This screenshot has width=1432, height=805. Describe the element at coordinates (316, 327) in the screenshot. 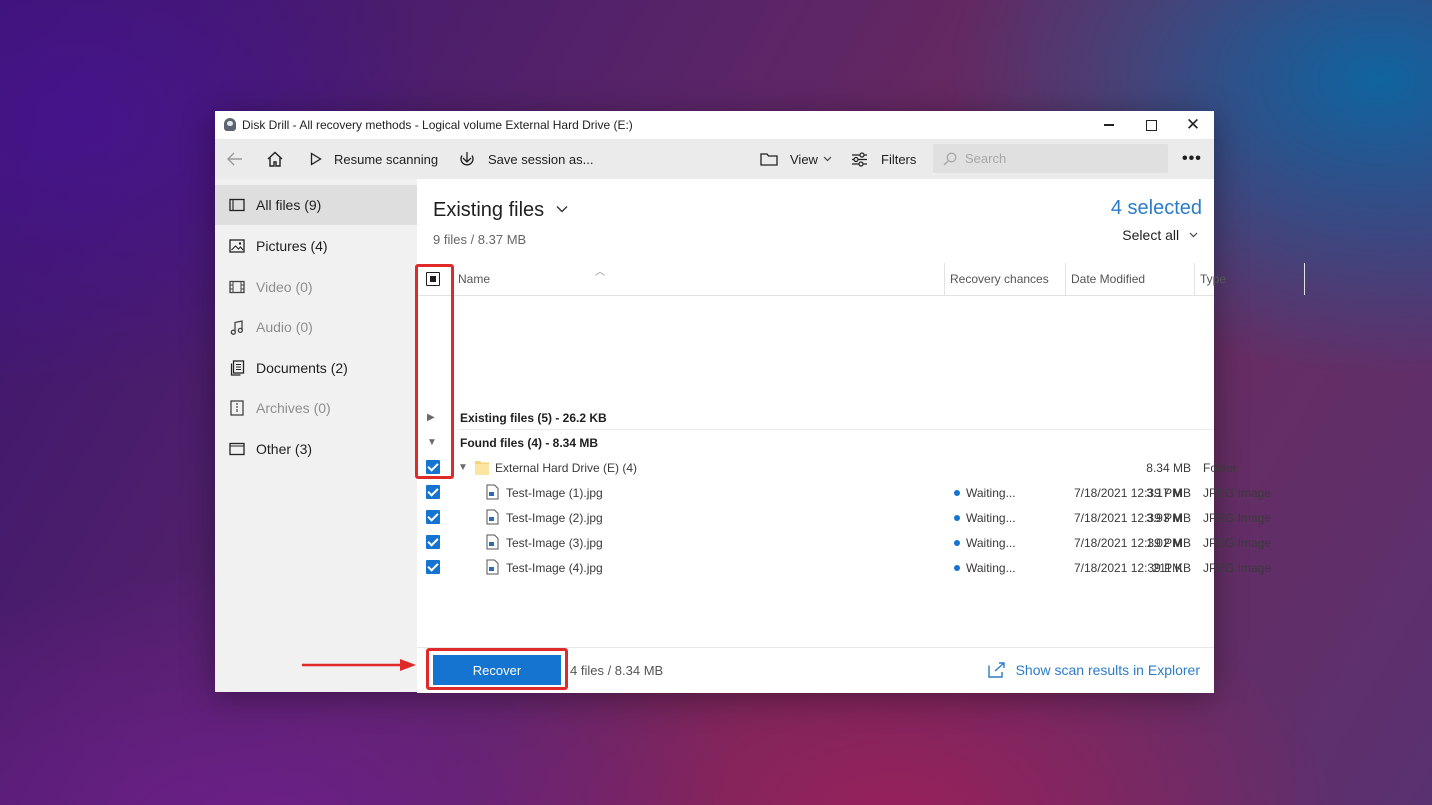

I see `sidebar-item-audio: Audio (0)` at that location.